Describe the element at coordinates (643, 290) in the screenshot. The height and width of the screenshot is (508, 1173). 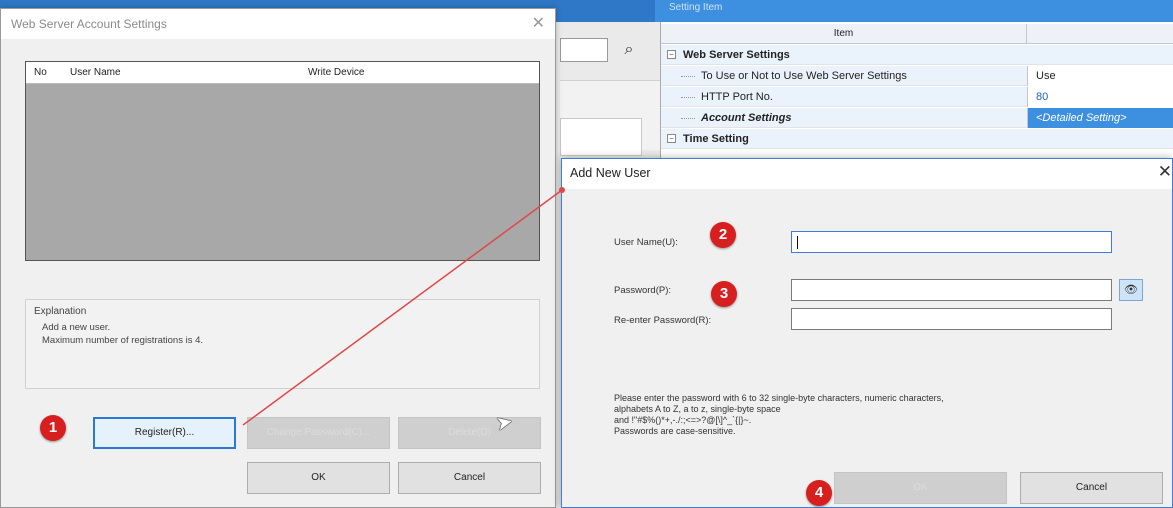
I see `password-label: Password(P):` at that location.